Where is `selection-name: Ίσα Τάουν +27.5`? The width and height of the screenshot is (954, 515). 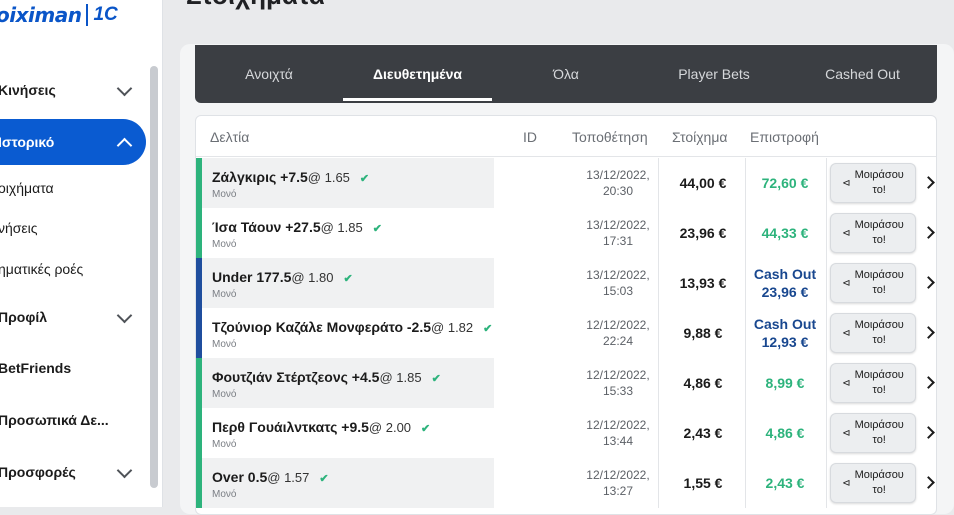 selection-name: Ίσα Τάουν +27.5 is located at coordinates (266, 227).